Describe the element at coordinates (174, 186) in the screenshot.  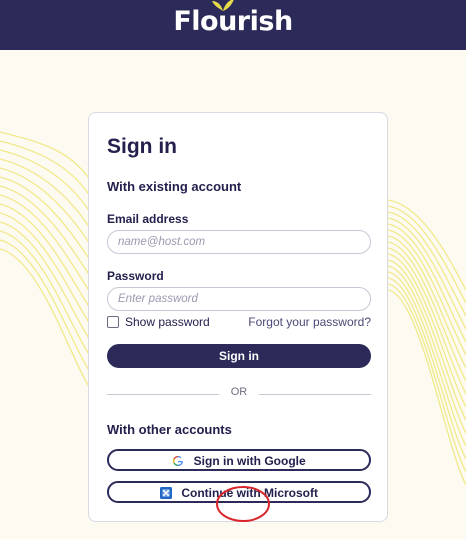
I see `existing-account-heading: With existing account` at that location.